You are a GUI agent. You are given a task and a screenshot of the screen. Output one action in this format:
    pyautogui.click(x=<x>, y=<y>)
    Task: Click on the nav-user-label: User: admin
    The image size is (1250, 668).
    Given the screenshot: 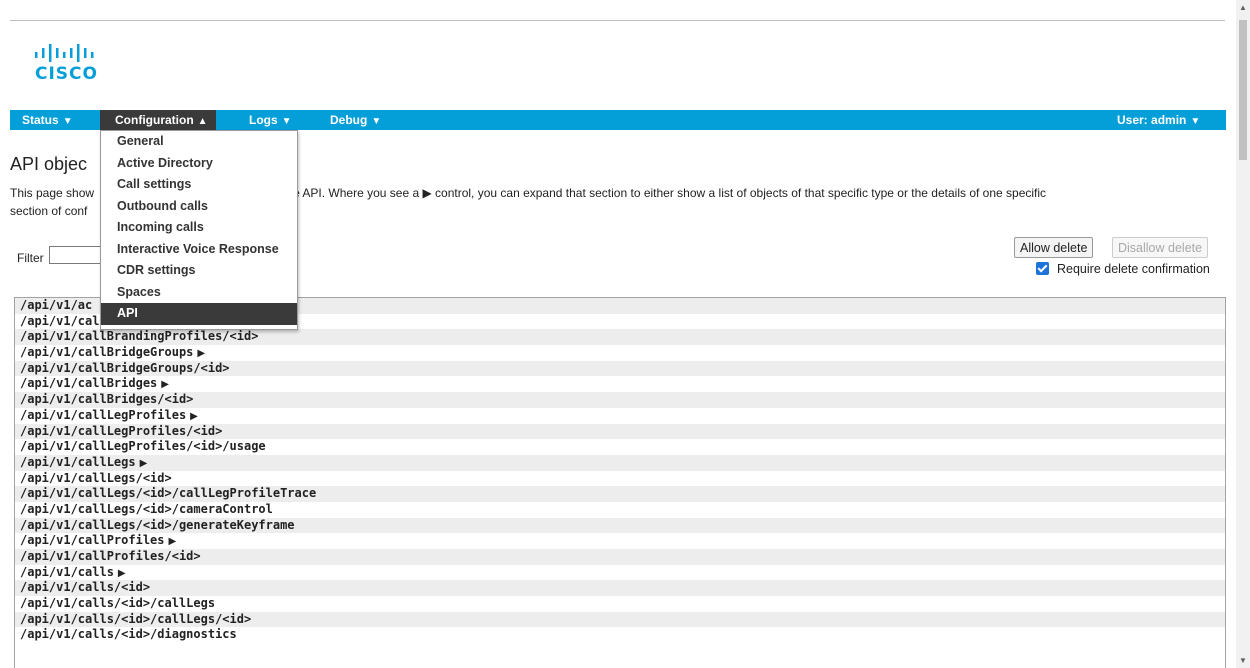 What is the action you would take?
    pyautogui.click(x=1152, y=120)
    